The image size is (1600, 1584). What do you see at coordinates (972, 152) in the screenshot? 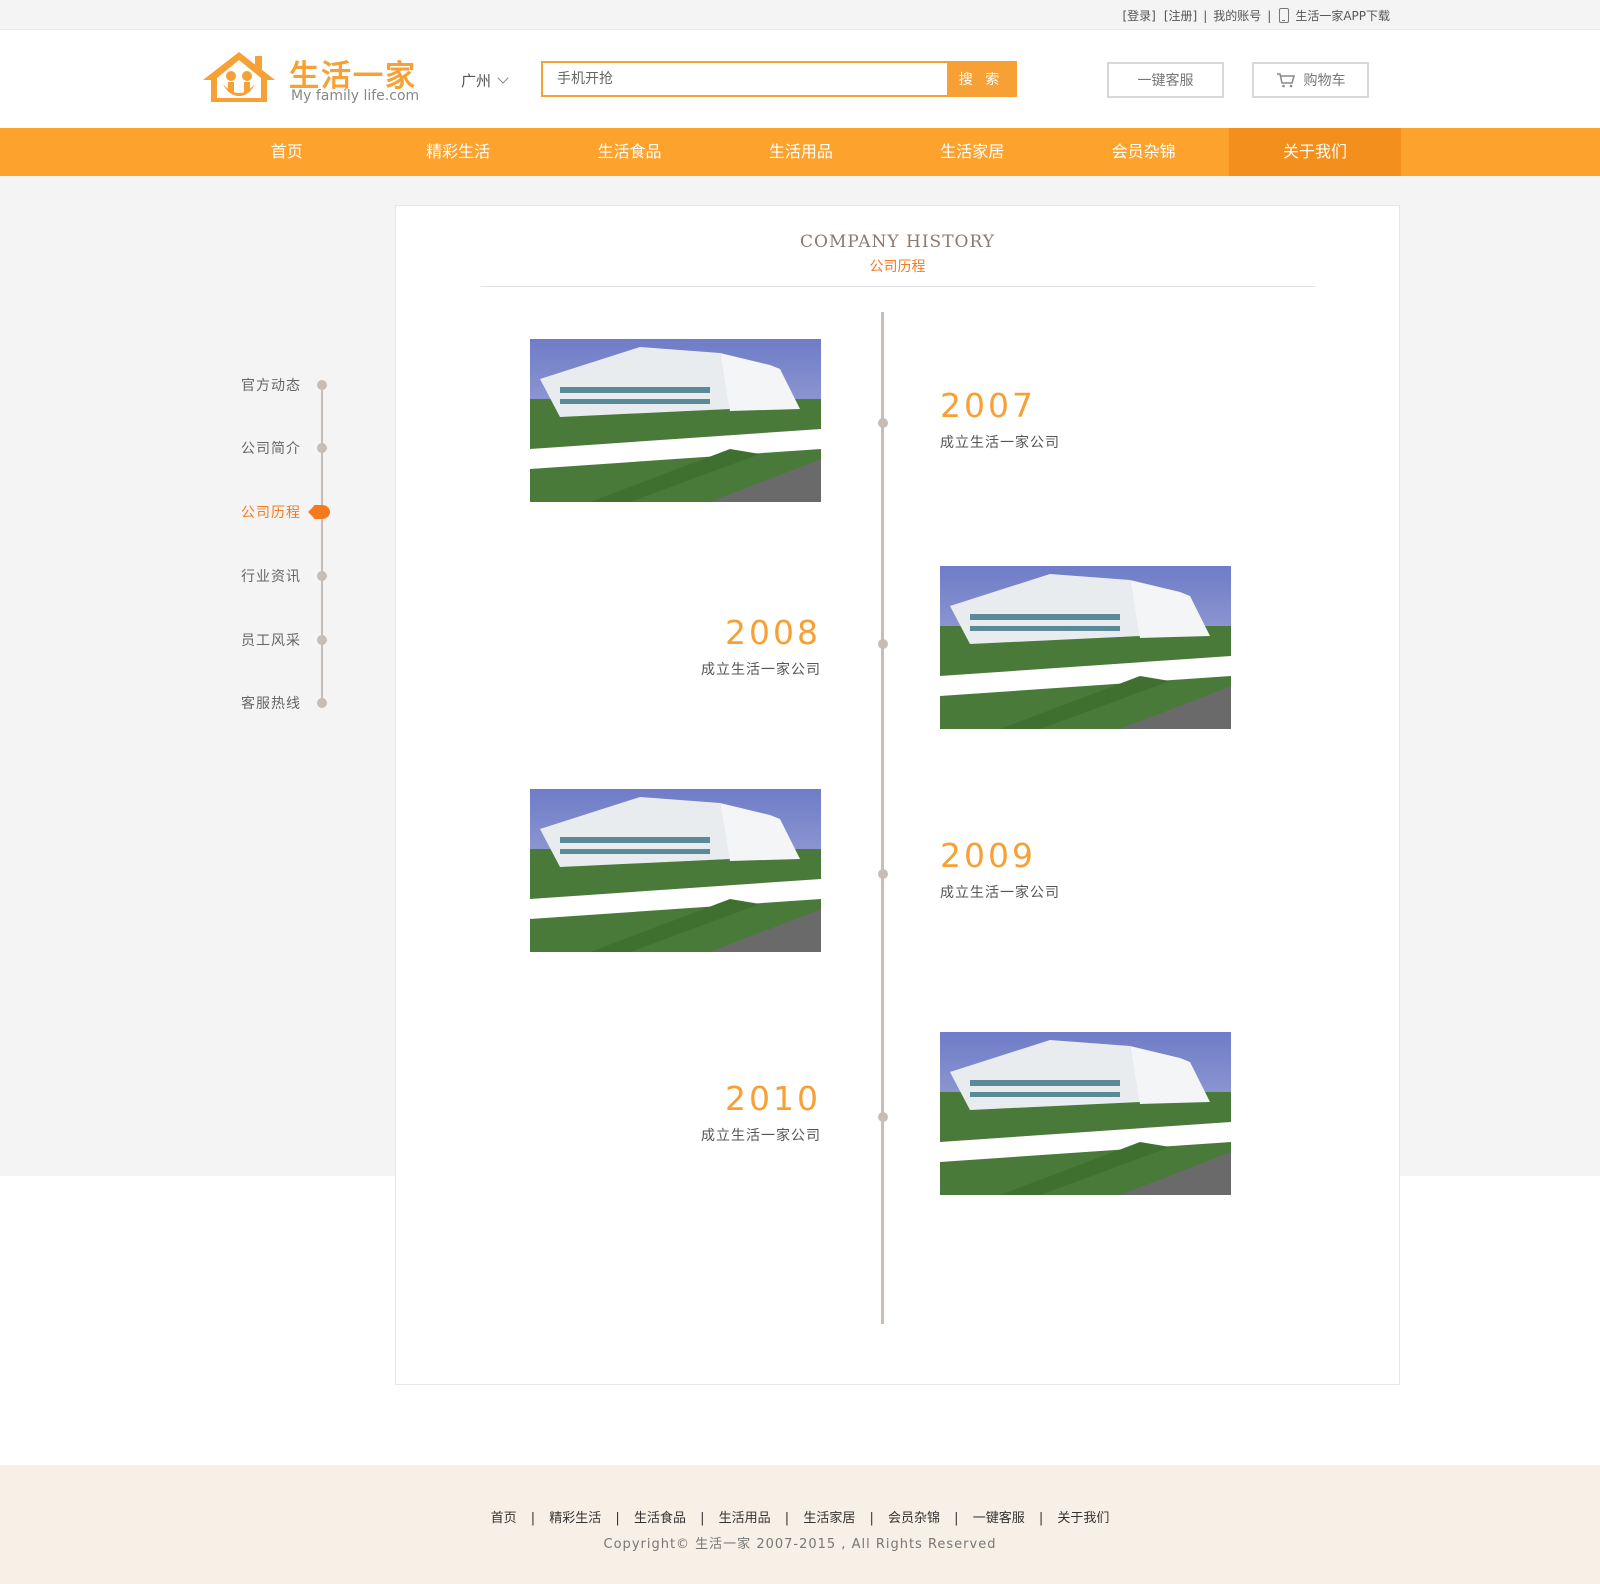
I see `nav-item-home-furnishing: 生活家居` at bounding box center [972, 152].